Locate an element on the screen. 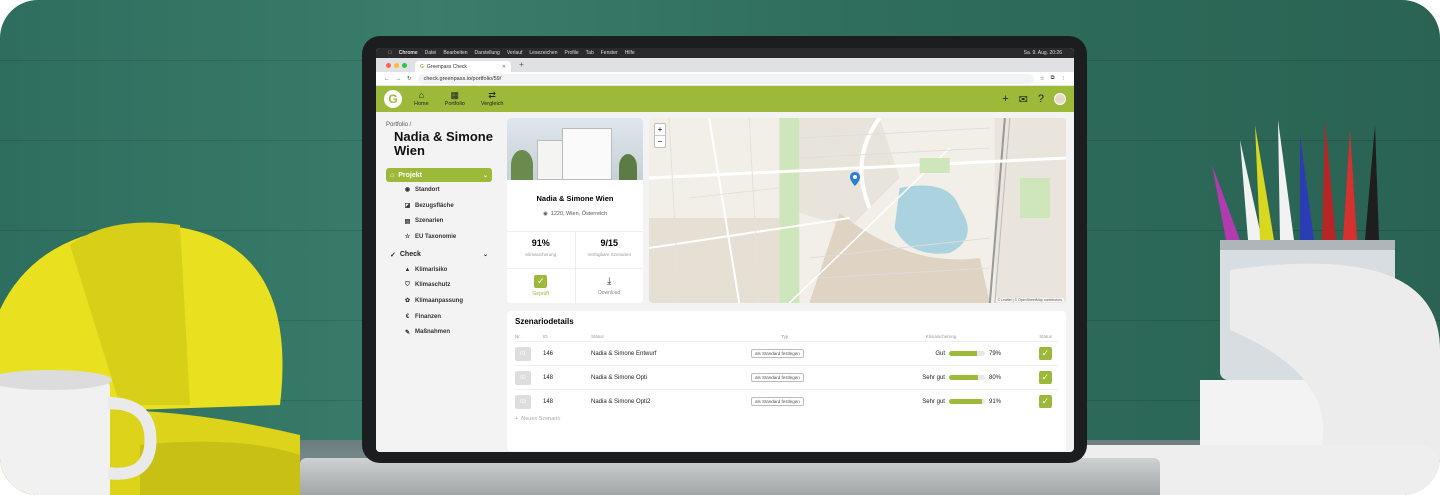 The image size is (1440, 495). menubar-item: Datei is located at coordinates (431, 53).